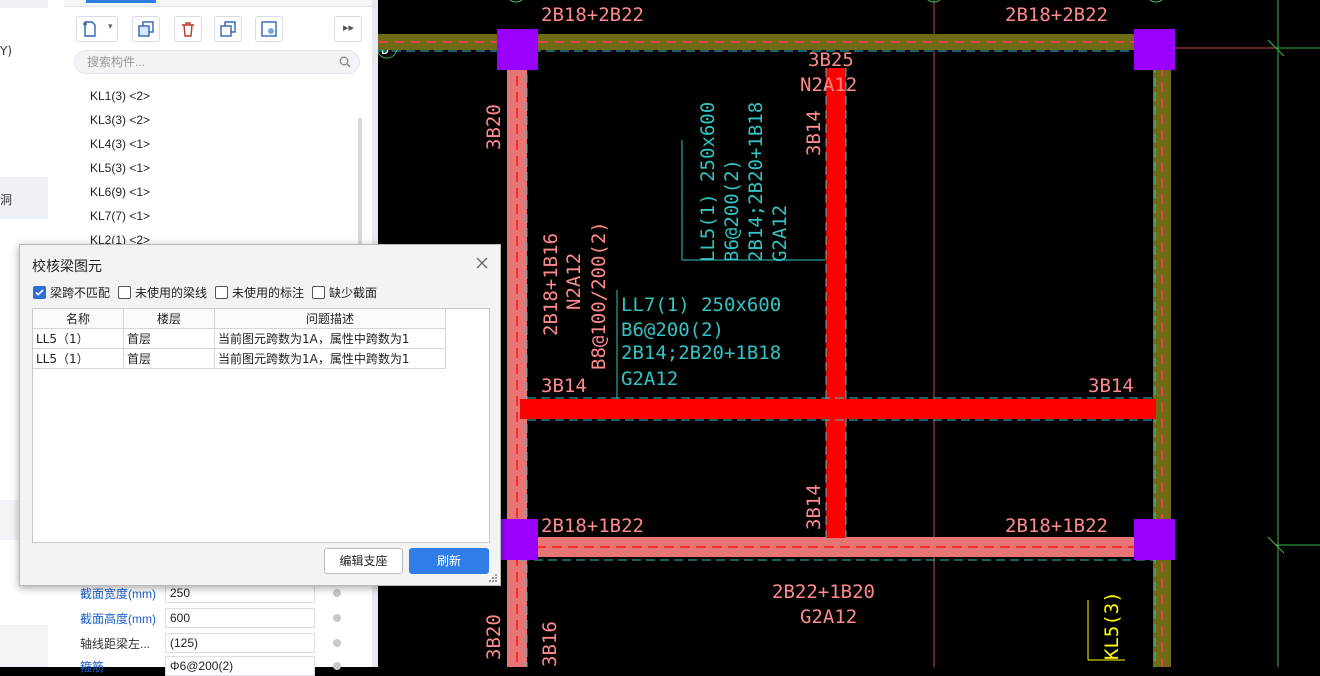  I want to click on expand-toolbar-button: ▸▸, so click(348, 29).